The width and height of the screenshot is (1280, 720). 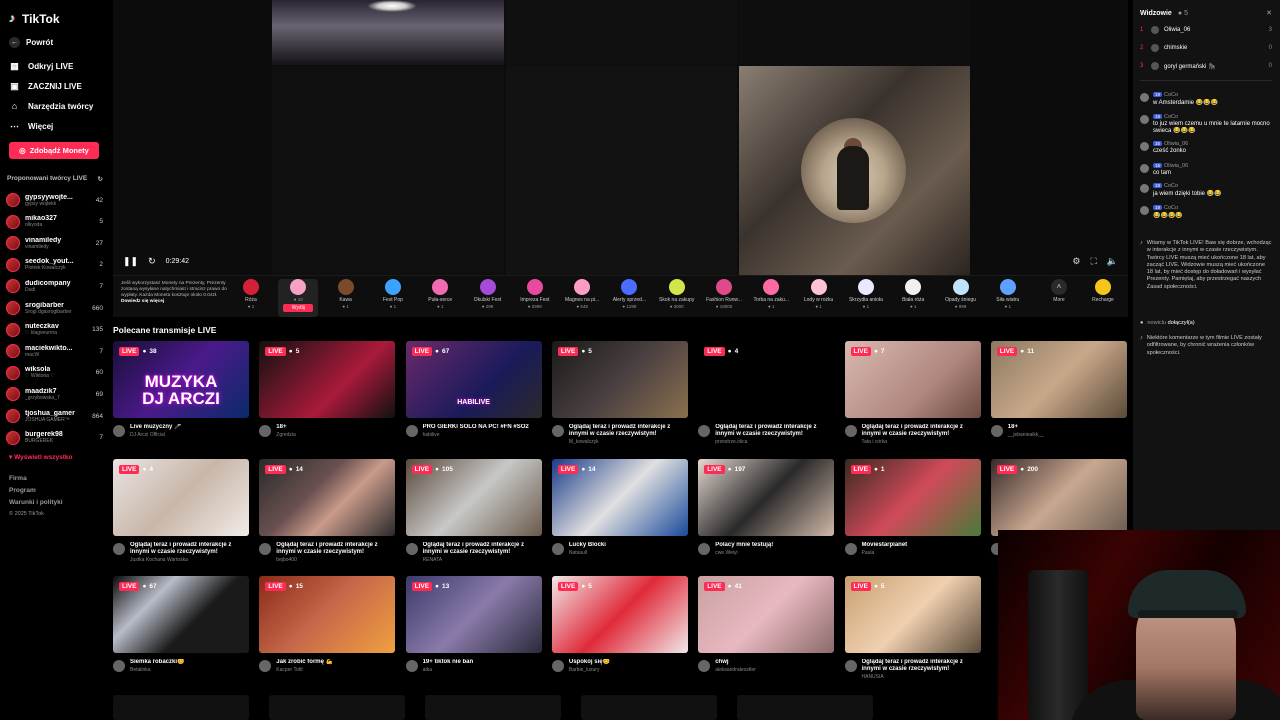 What do you see at coordinates (152, 261) in the screenshot?
I see `reload-icon: ↻` at bounding box center [152, 261].